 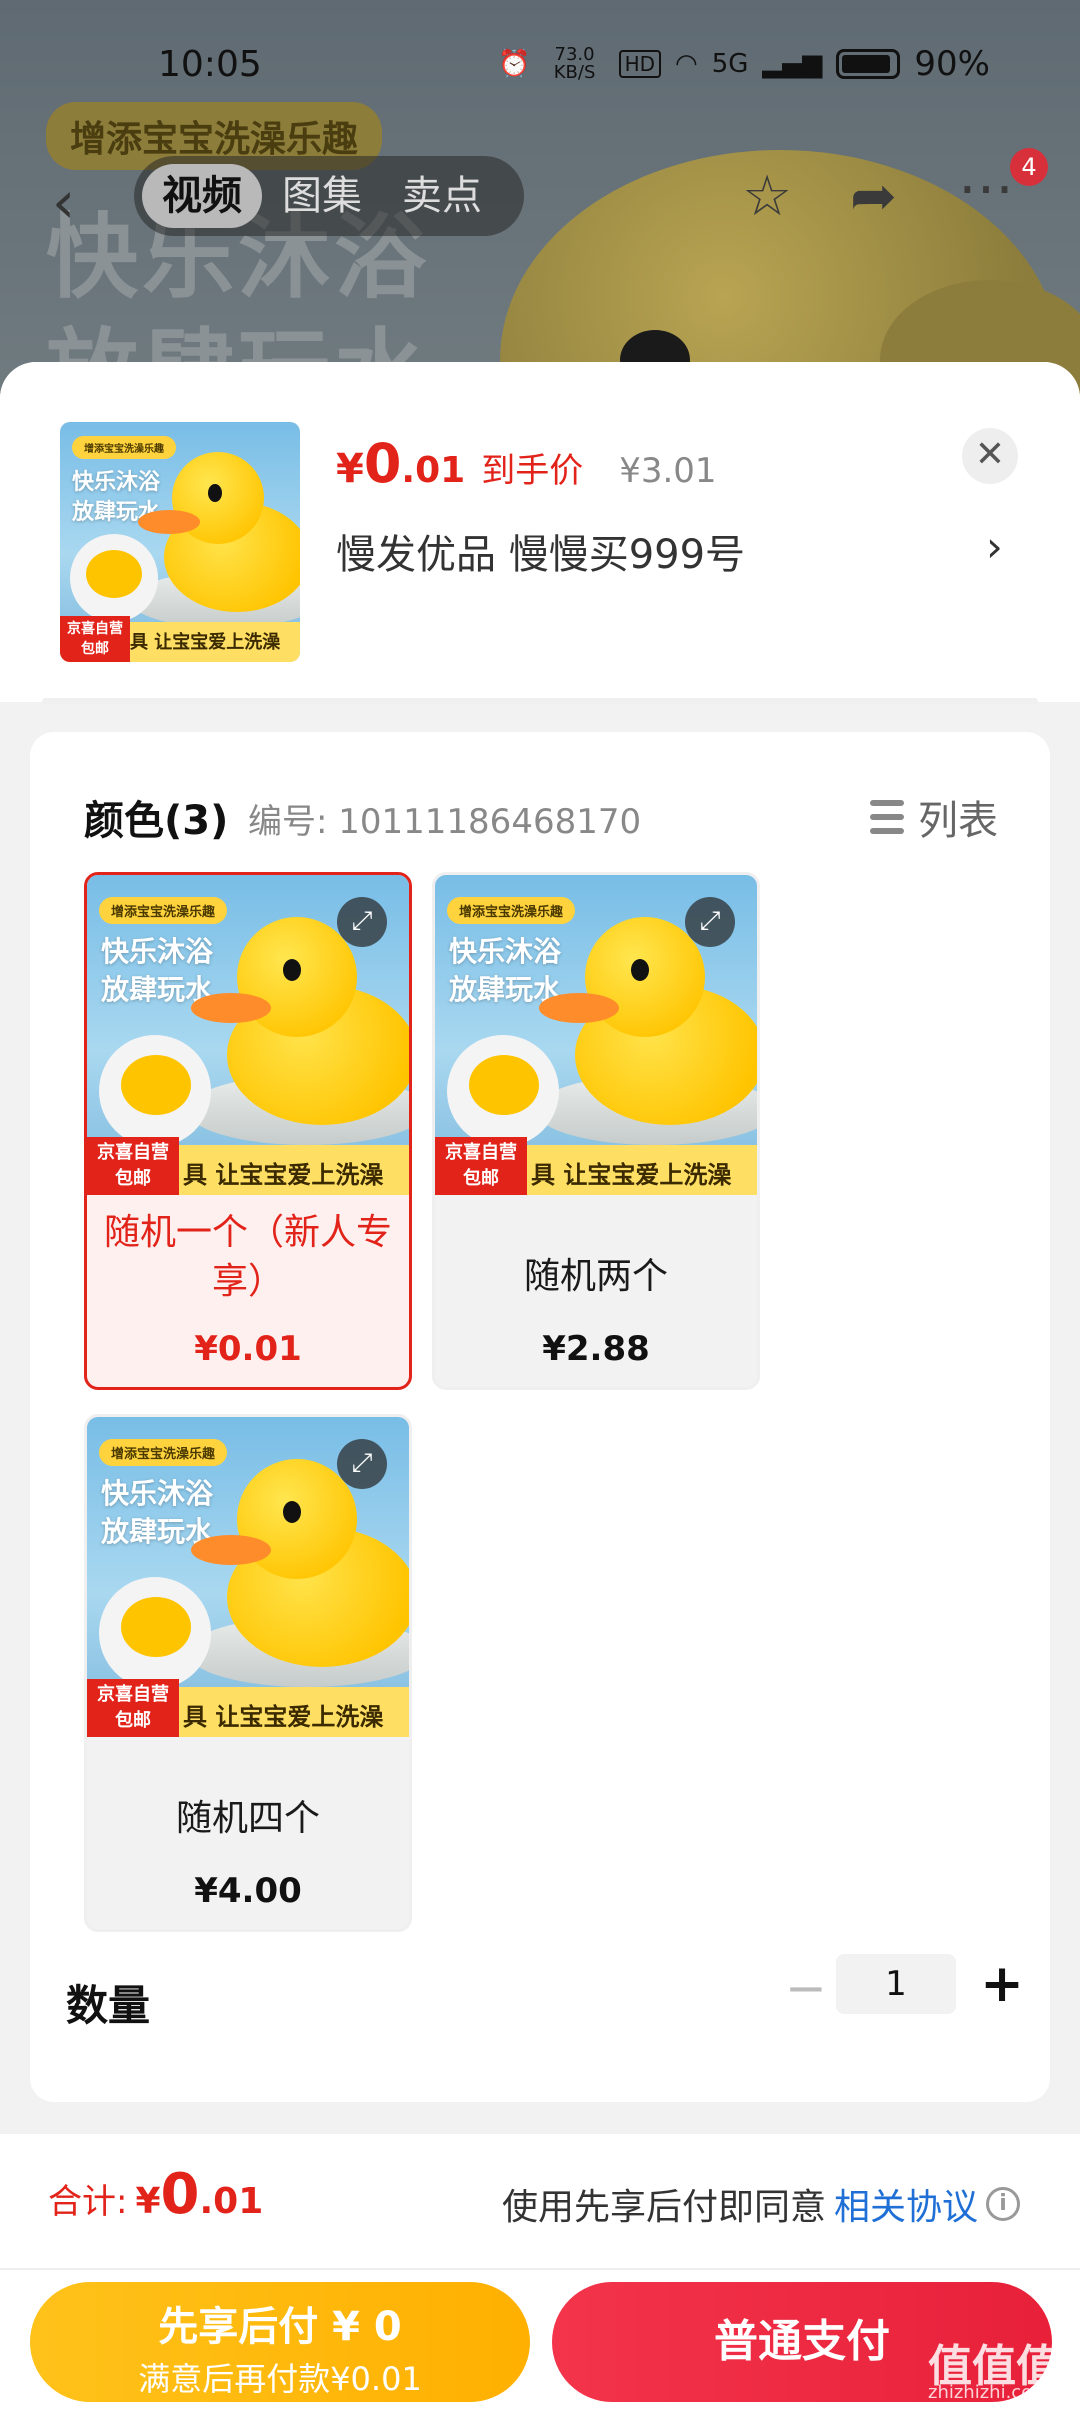 What do you see at coordinates (896, 1984) in the screenshot?
I see `quantity-input: 1` at bounding box center [896, 1984].